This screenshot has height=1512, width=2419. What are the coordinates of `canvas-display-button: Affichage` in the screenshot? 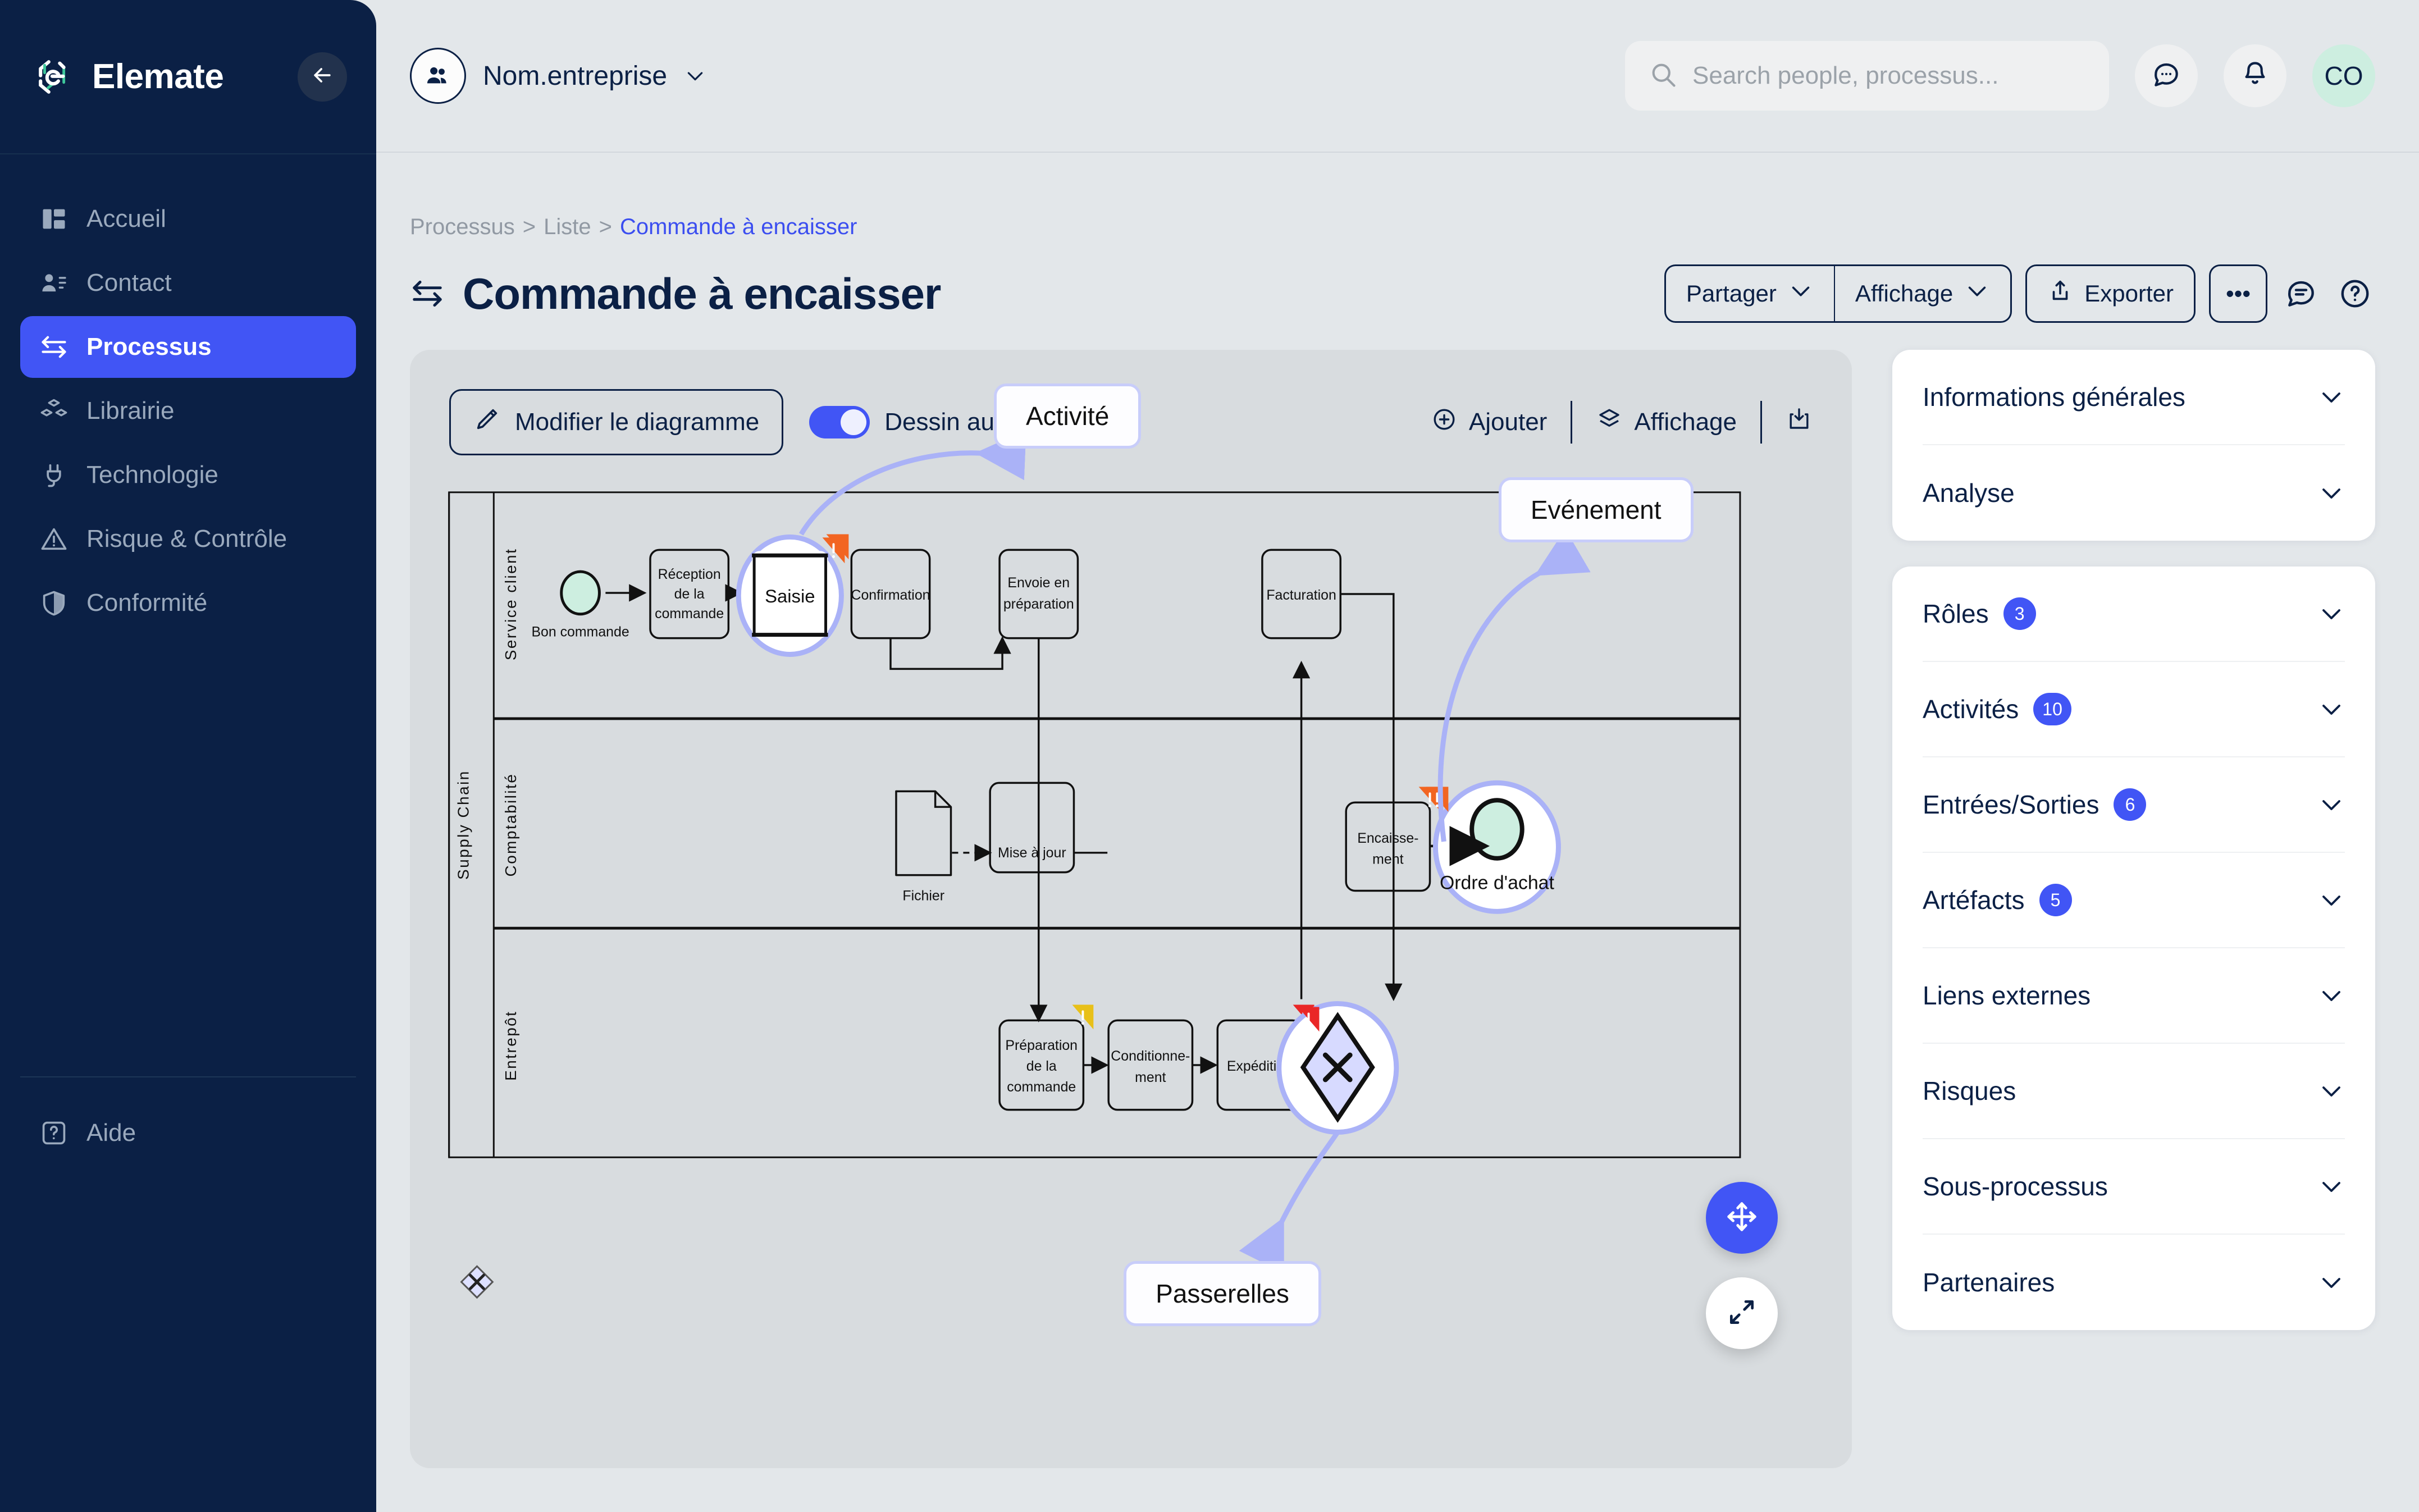 It's located at (1666, 422).